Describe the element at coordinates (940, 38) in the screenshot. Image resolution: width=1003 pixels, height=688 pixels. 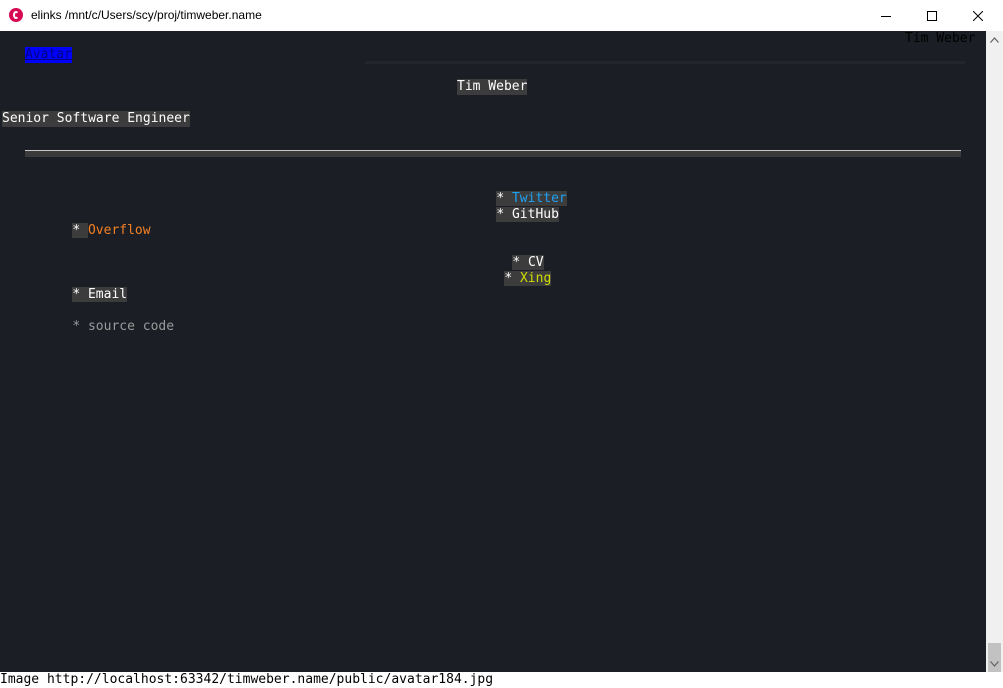
I see `header-page-title: Tim Weber` at that location.